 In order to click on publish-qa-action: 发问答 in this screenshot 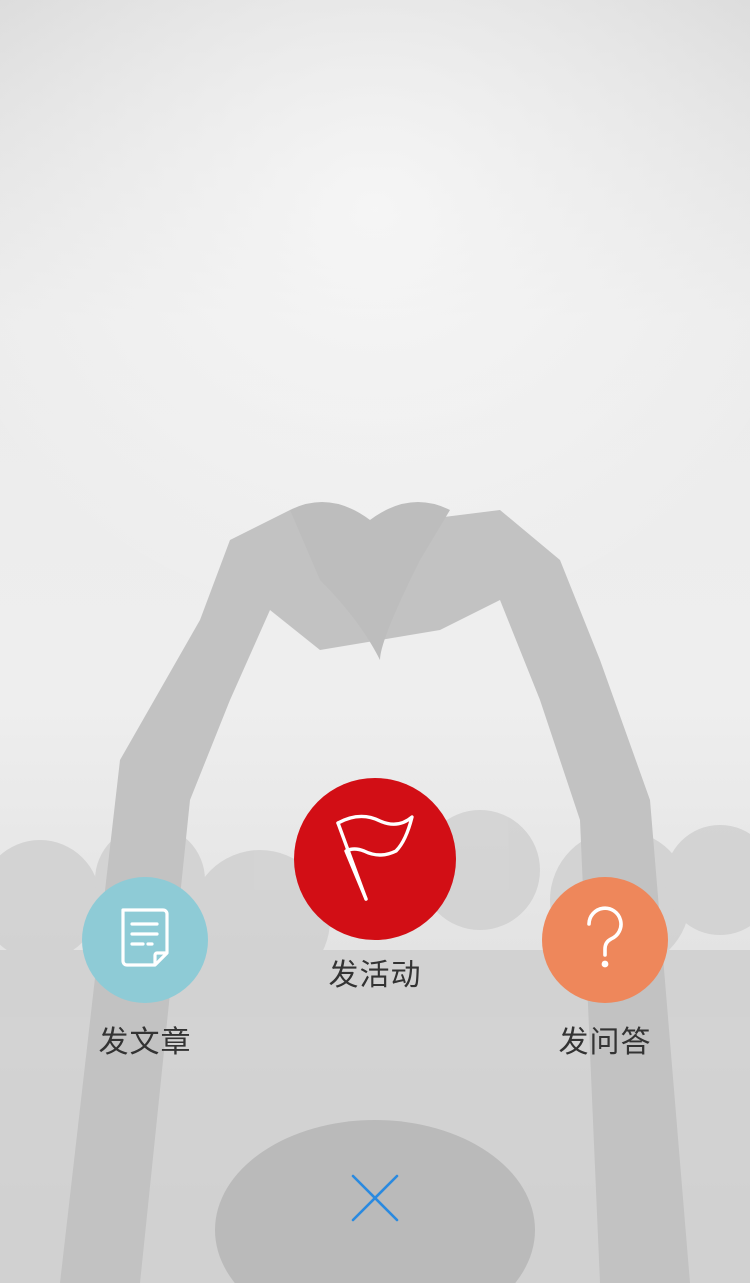, I will do `click(605, 969)`.